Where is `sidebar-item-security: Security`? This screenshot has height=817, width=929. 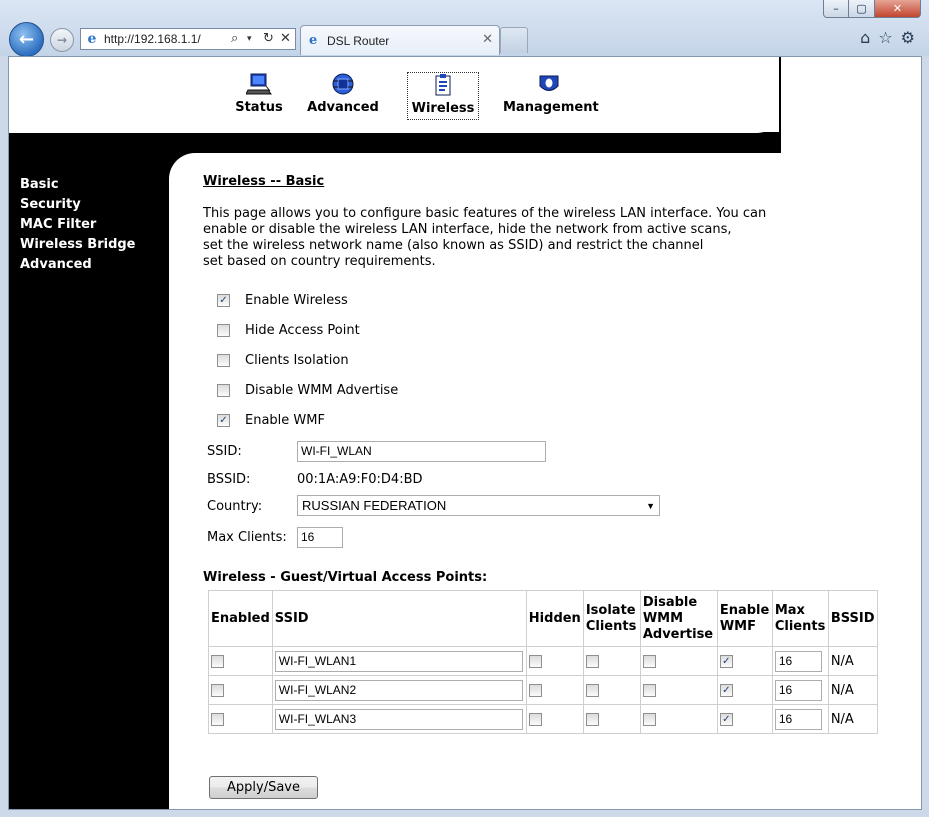 sidebar-item-security: Security is located at coordinates (78, 205).